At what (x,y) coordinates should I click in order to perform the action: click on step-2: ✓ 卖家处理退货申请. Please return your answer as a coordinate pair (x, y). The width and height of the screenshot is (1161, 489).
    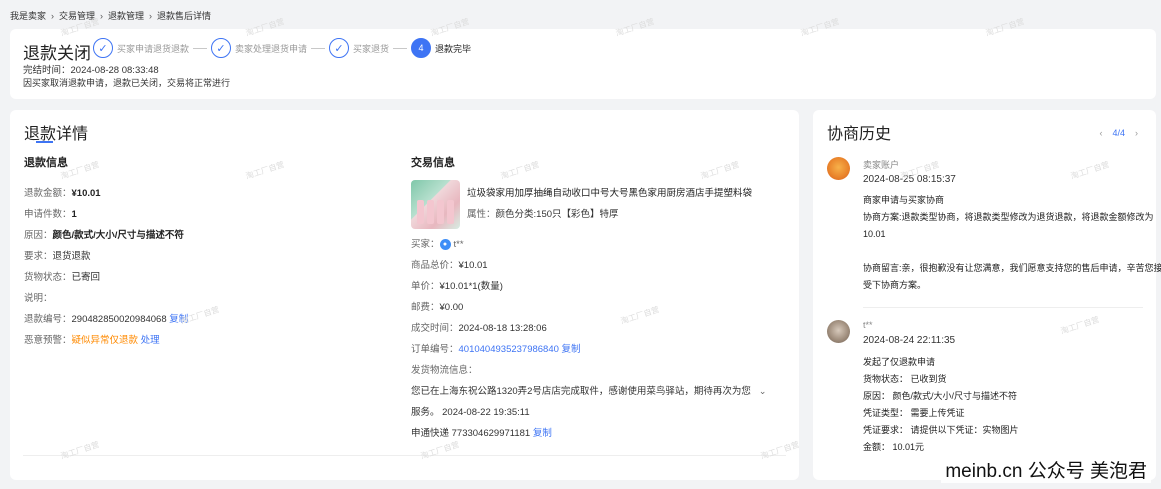
    Looking at the image, I should click on (259, 48).